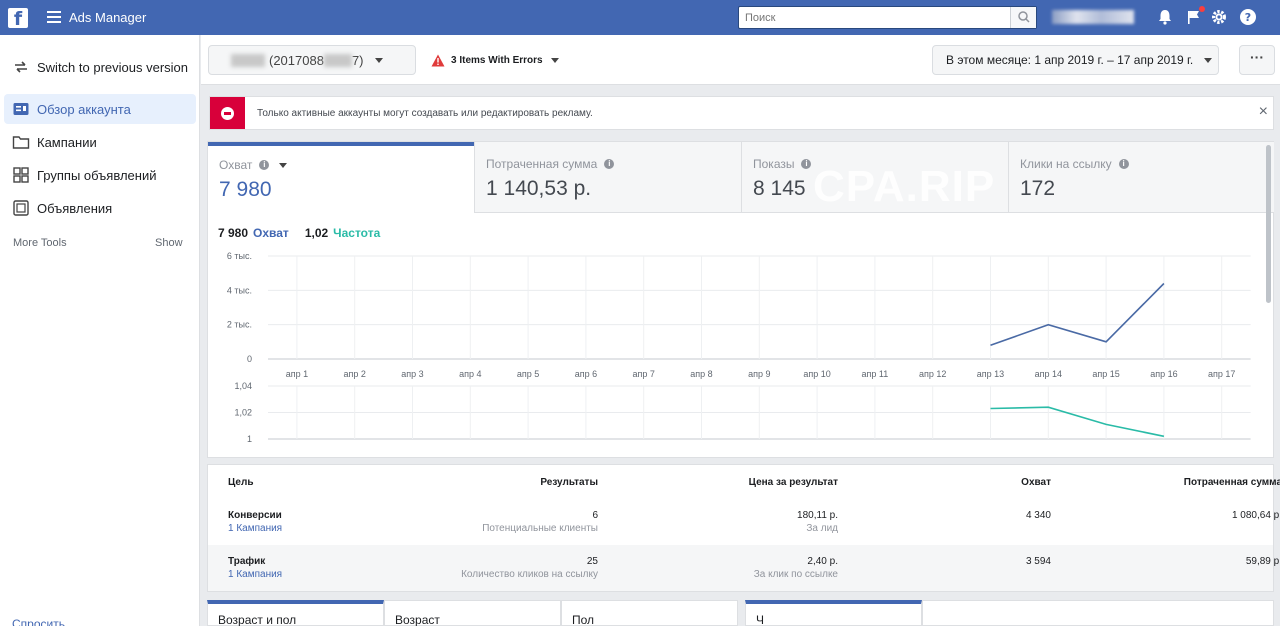  I want to click on tab-label-text: Охват, so click(236, 165).